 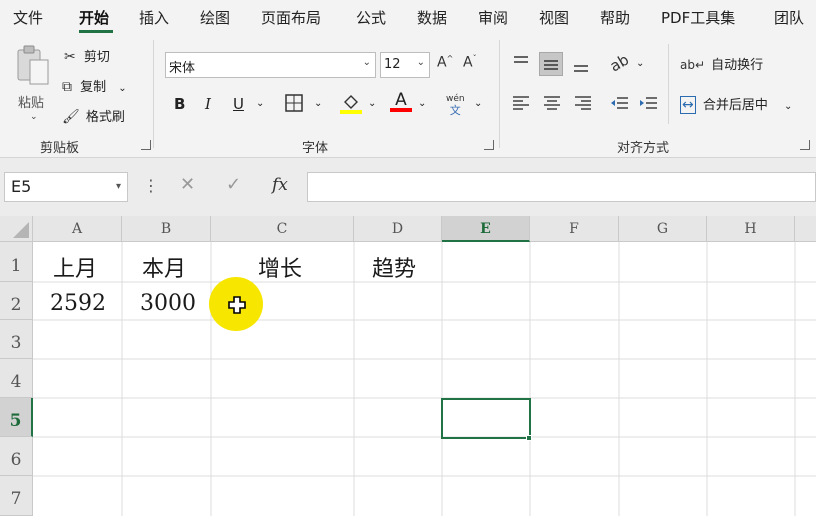 What do you see at coordinates (77, 301) in the screenshot?
I see `cell-a2: 2592` at bounding box center [77, 301].